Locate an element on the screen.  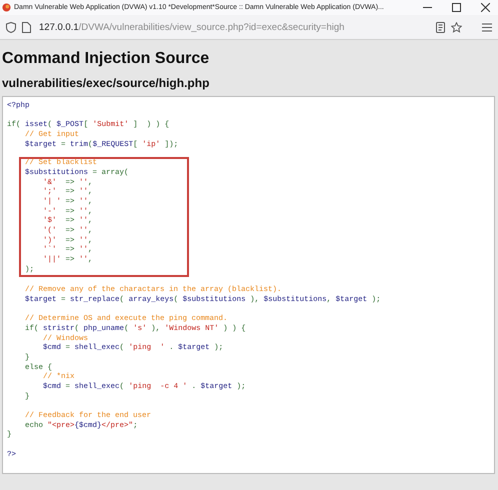
maximize-icon is located at coordinates (456, 7).